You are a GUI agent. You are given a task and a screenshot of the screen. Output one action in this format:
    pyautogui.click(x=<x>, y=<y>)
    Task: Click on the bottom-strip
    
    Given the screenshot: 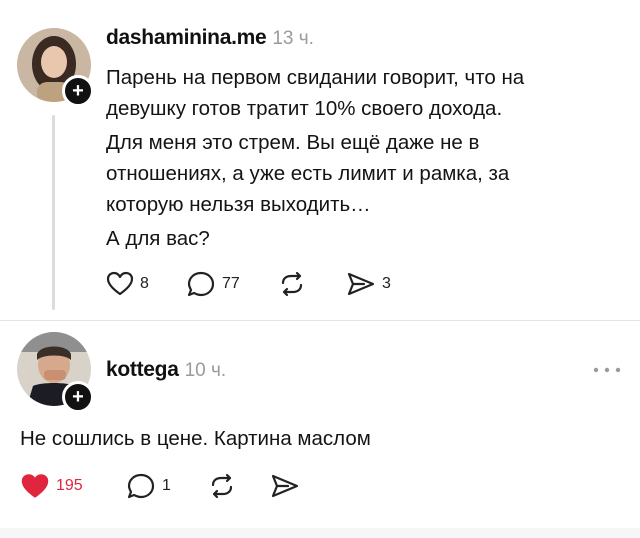 What is the action you would take?
    pyautogui.click(x=320, y=533)
    